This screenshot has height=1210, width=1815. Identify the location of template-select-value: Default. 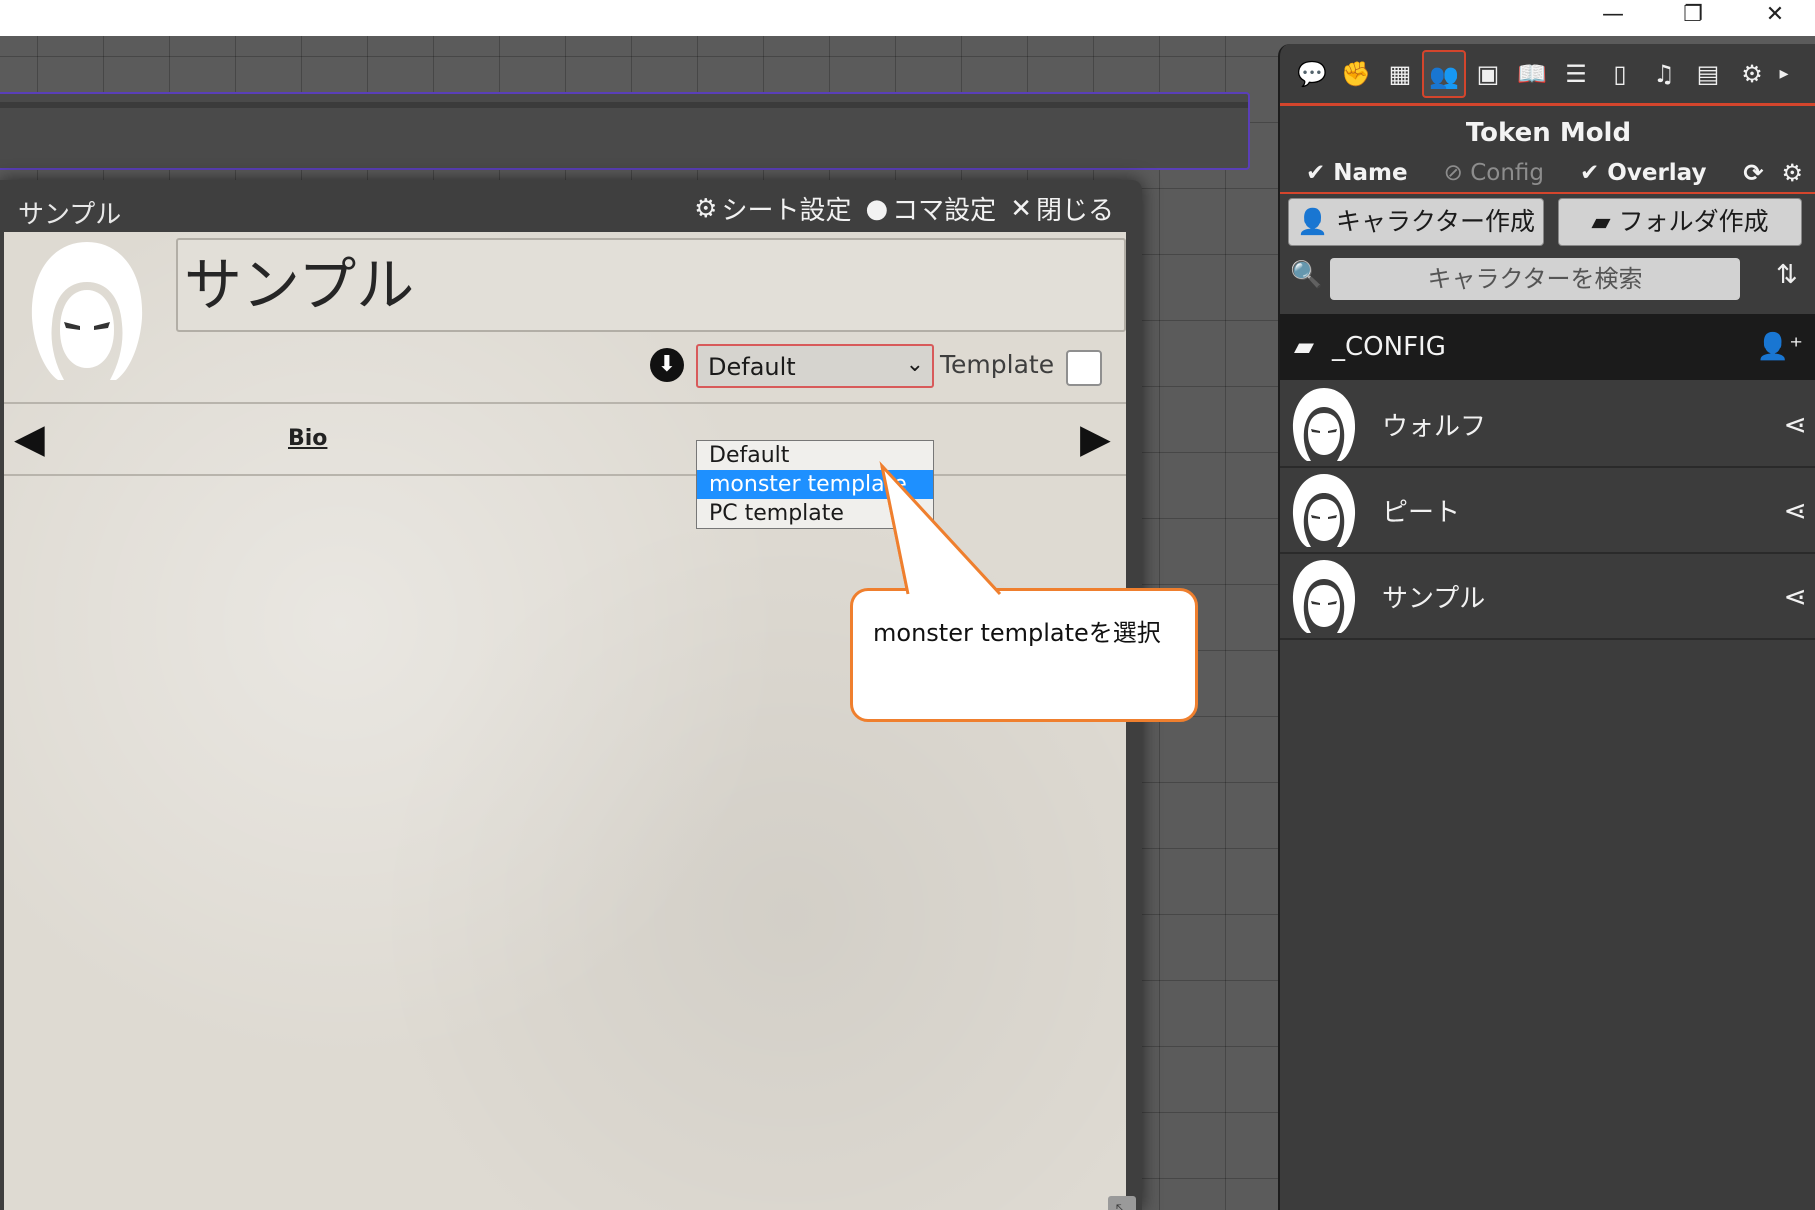
(752, 367).